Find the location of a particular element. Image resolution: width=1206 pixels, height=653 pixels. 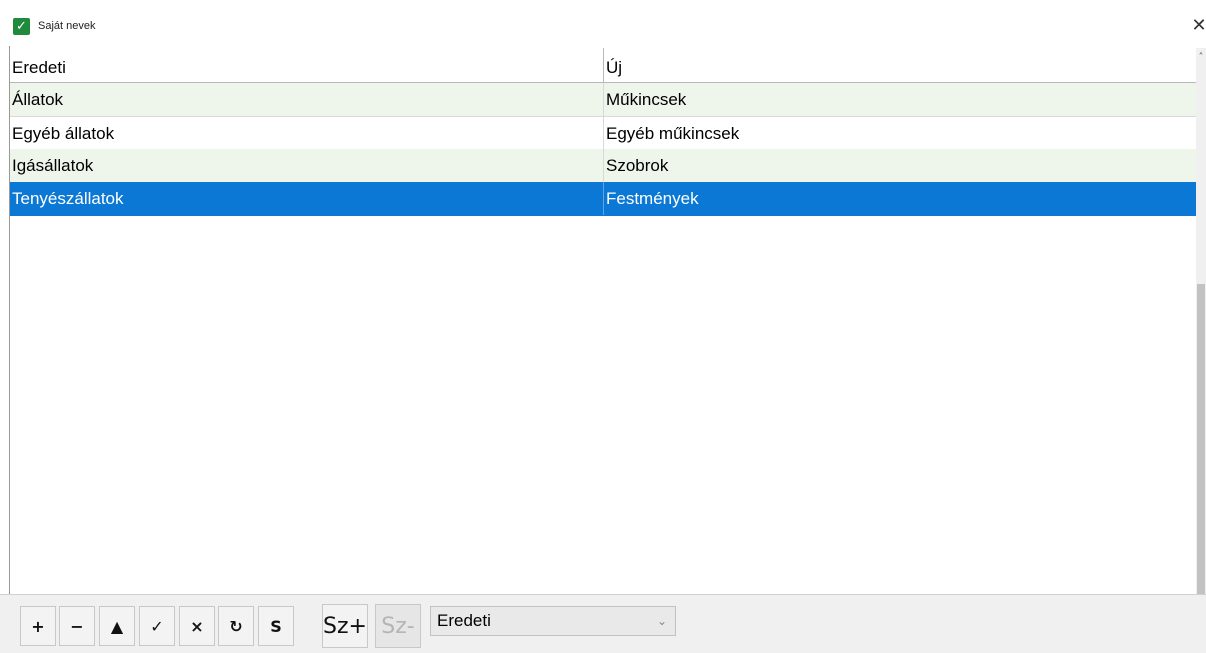

scrollbar-thumb is located at coordinates (1201, 449).